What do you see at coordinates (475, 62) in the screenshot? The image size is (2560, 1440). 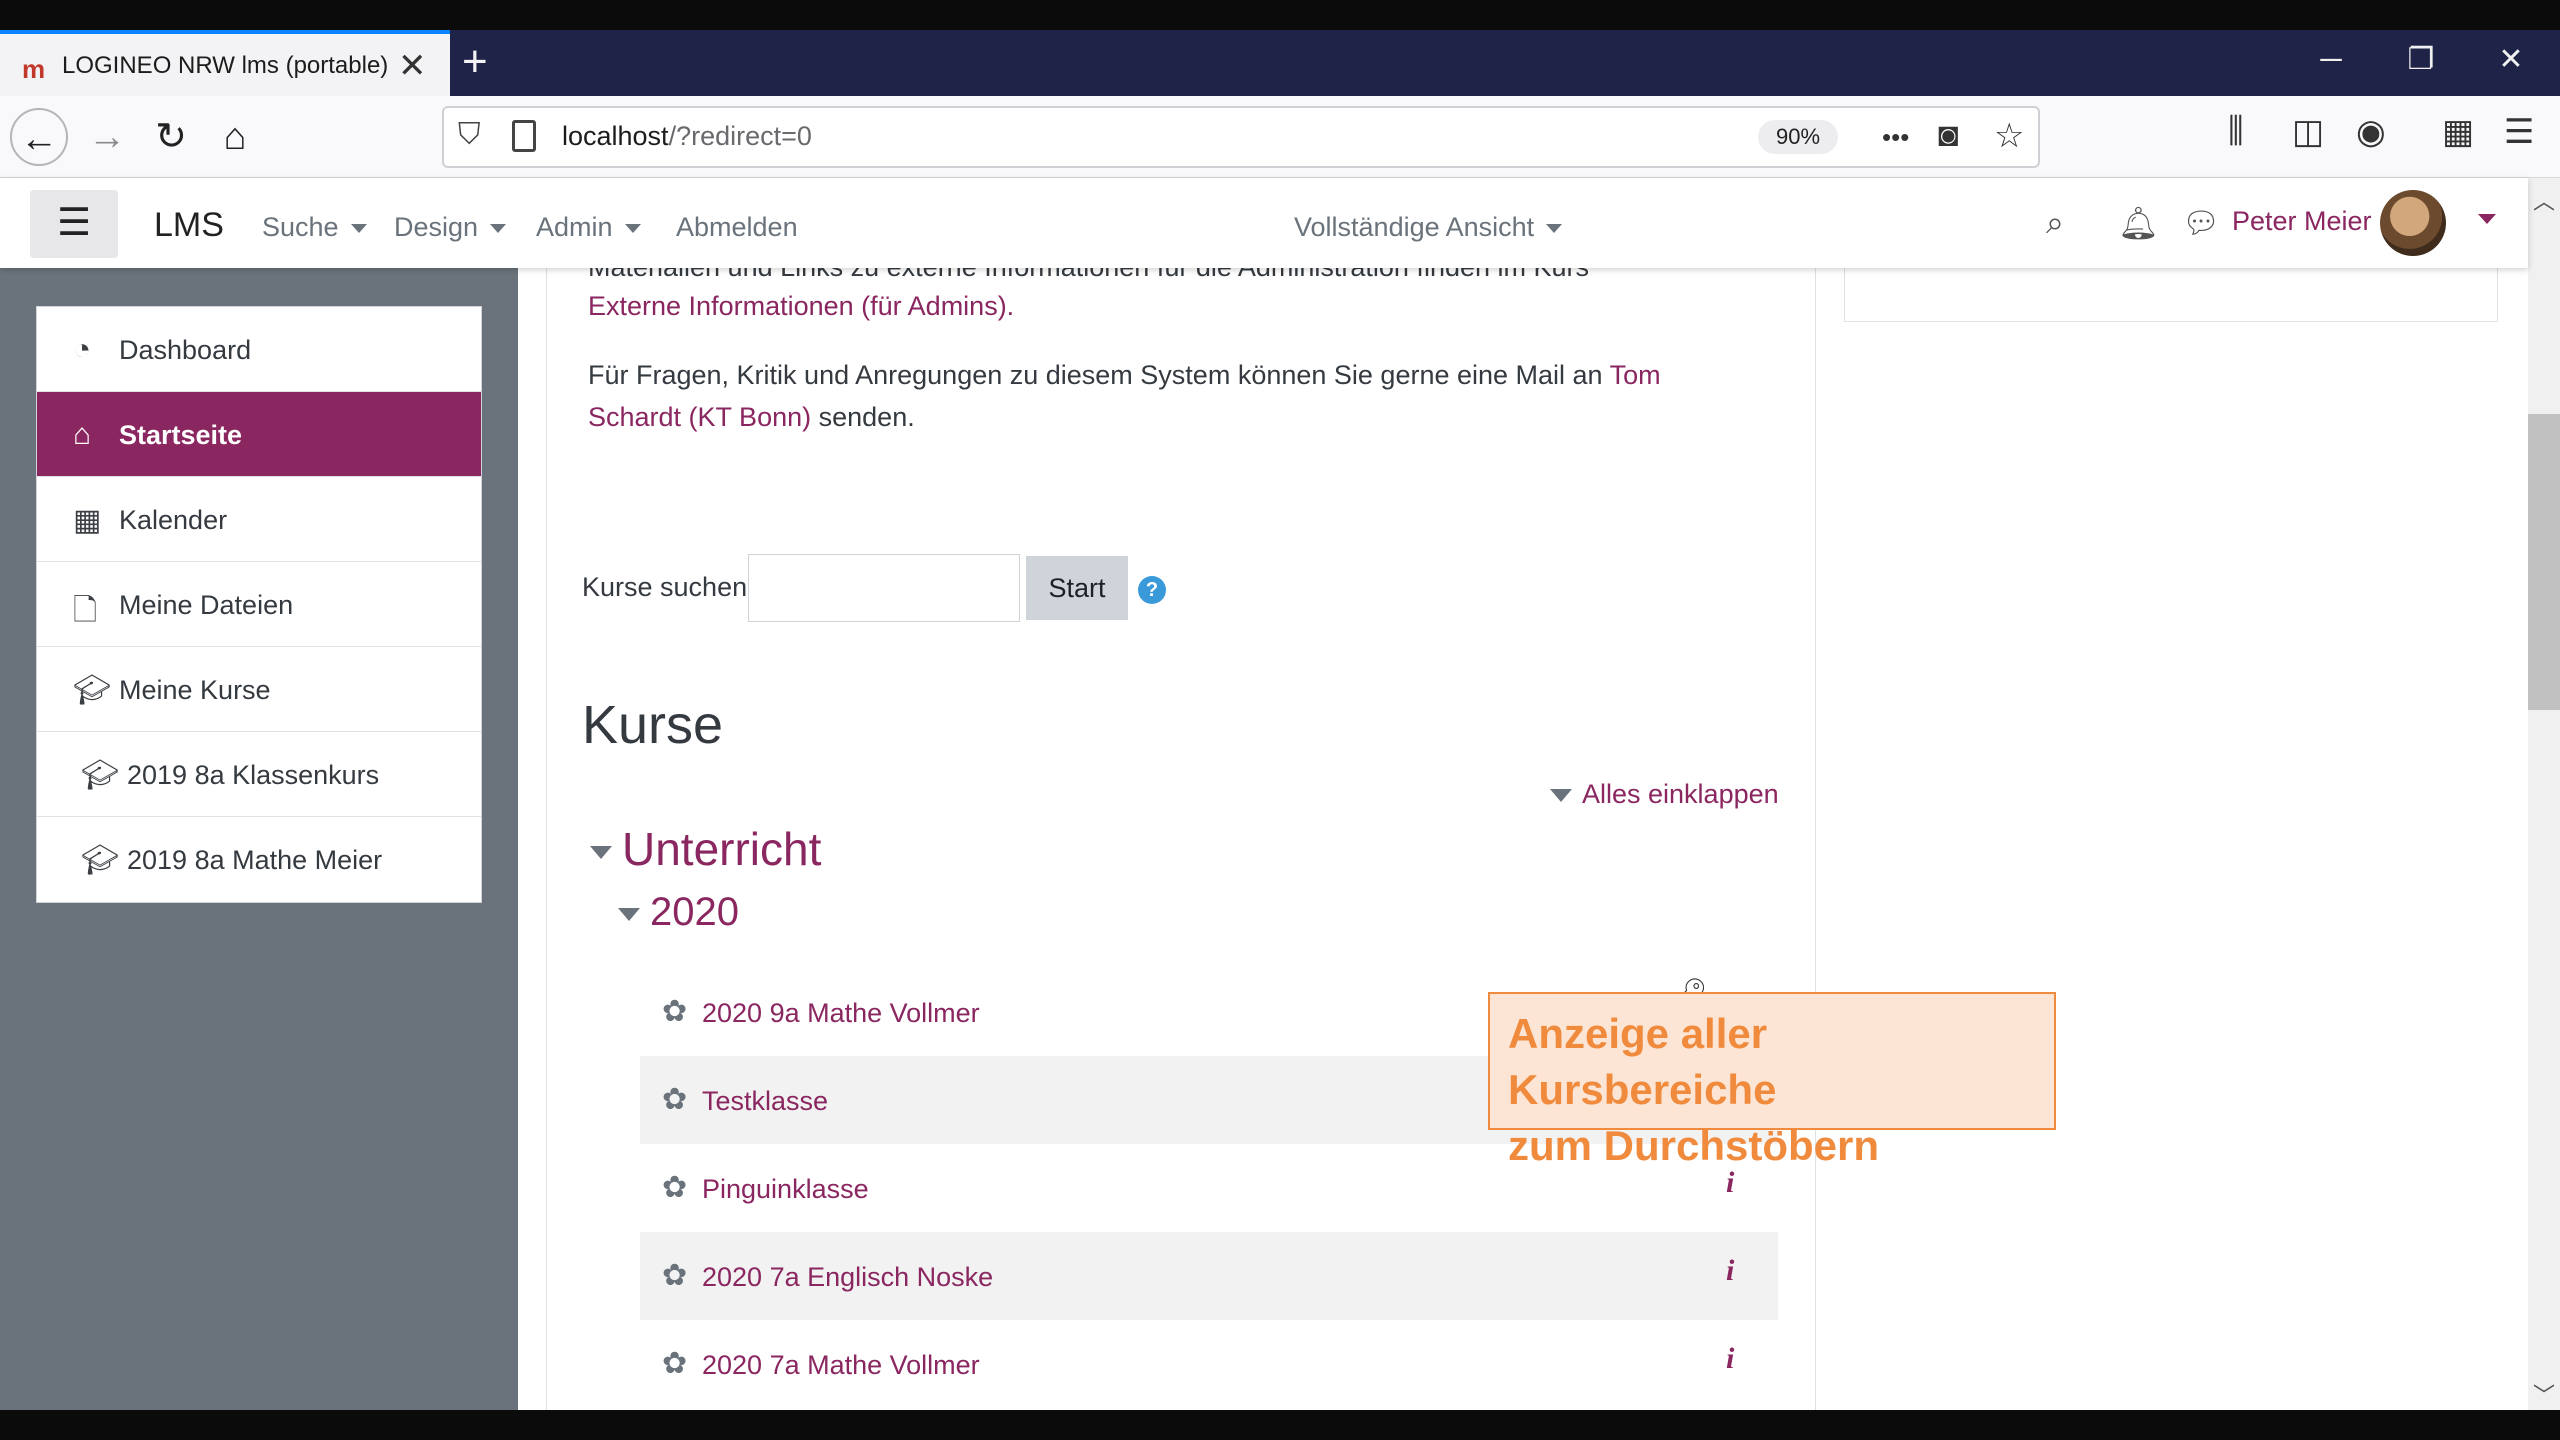 I see `new-tab-button: +` at bounding box center [475, 62].